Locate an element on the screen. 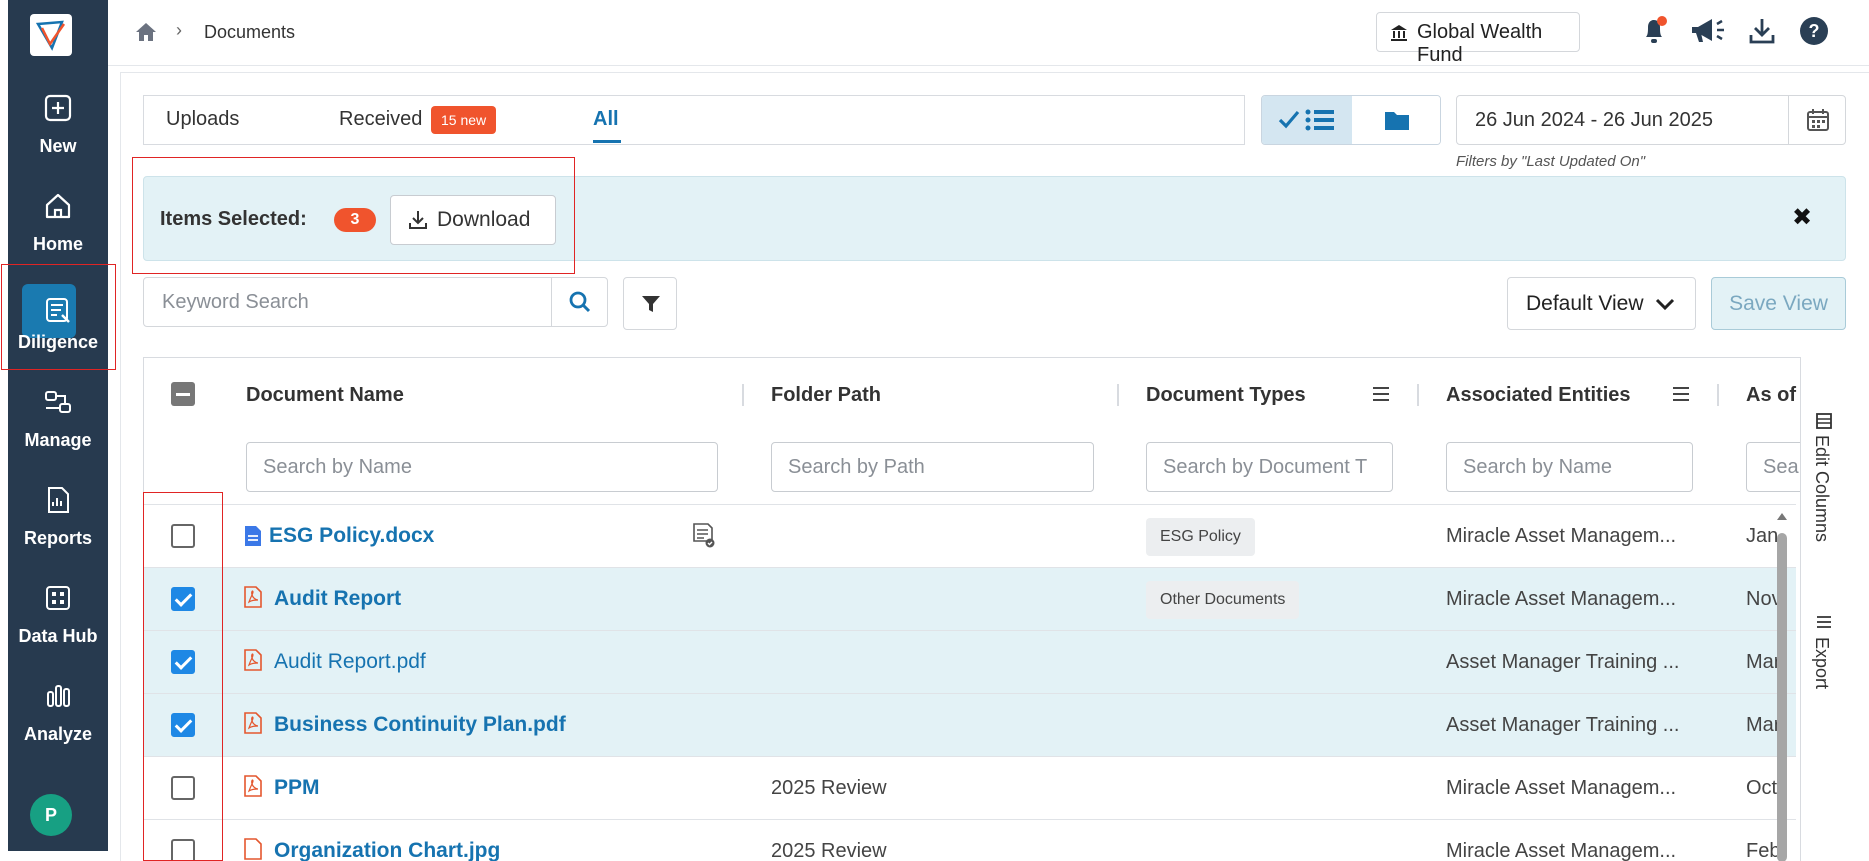  items-selected-label: Items Selected: is located at coordinates (233, 219).